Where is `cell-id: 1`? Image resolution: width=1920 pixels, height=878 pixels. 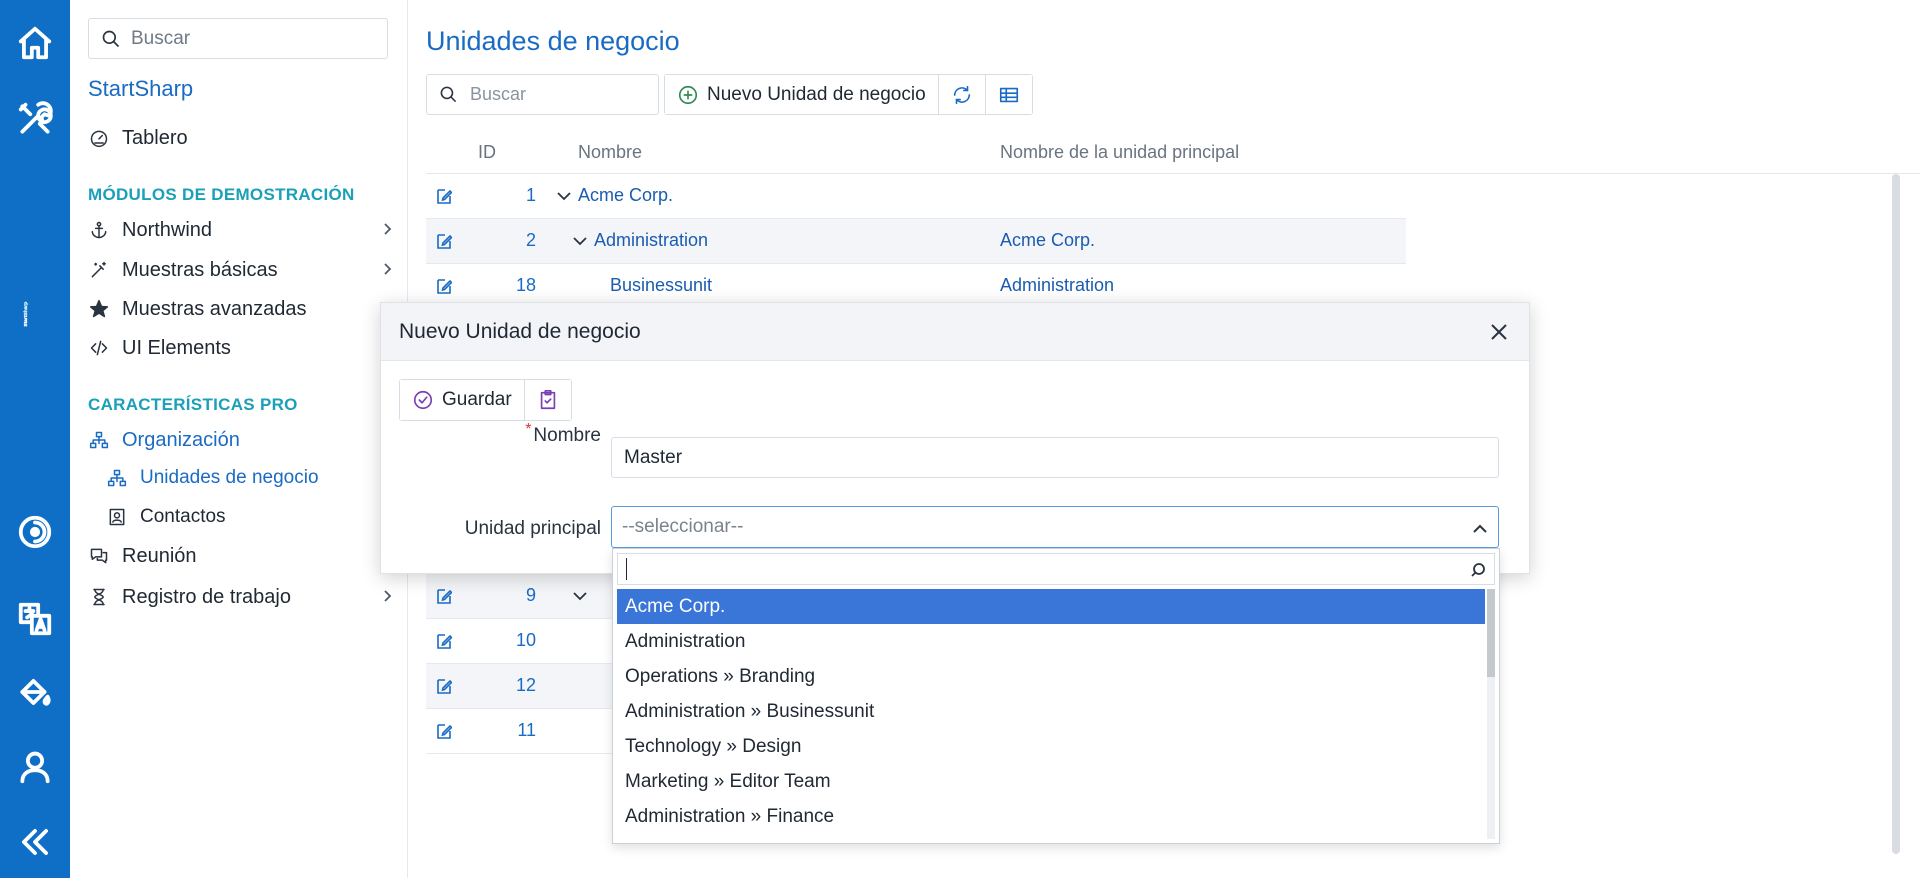
cell-id: 1 is located at coordinates (530, 195).